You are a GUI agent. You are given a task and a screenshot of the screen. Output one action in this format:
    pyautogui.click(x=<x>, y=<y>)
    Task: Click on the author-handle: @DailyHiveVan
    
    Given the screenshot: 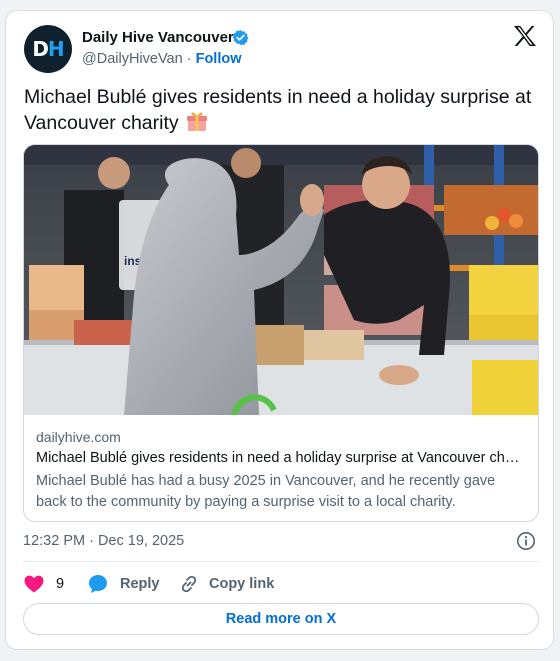 What is the action you would take?
    pyautogui.click(x=132, y=59)
    